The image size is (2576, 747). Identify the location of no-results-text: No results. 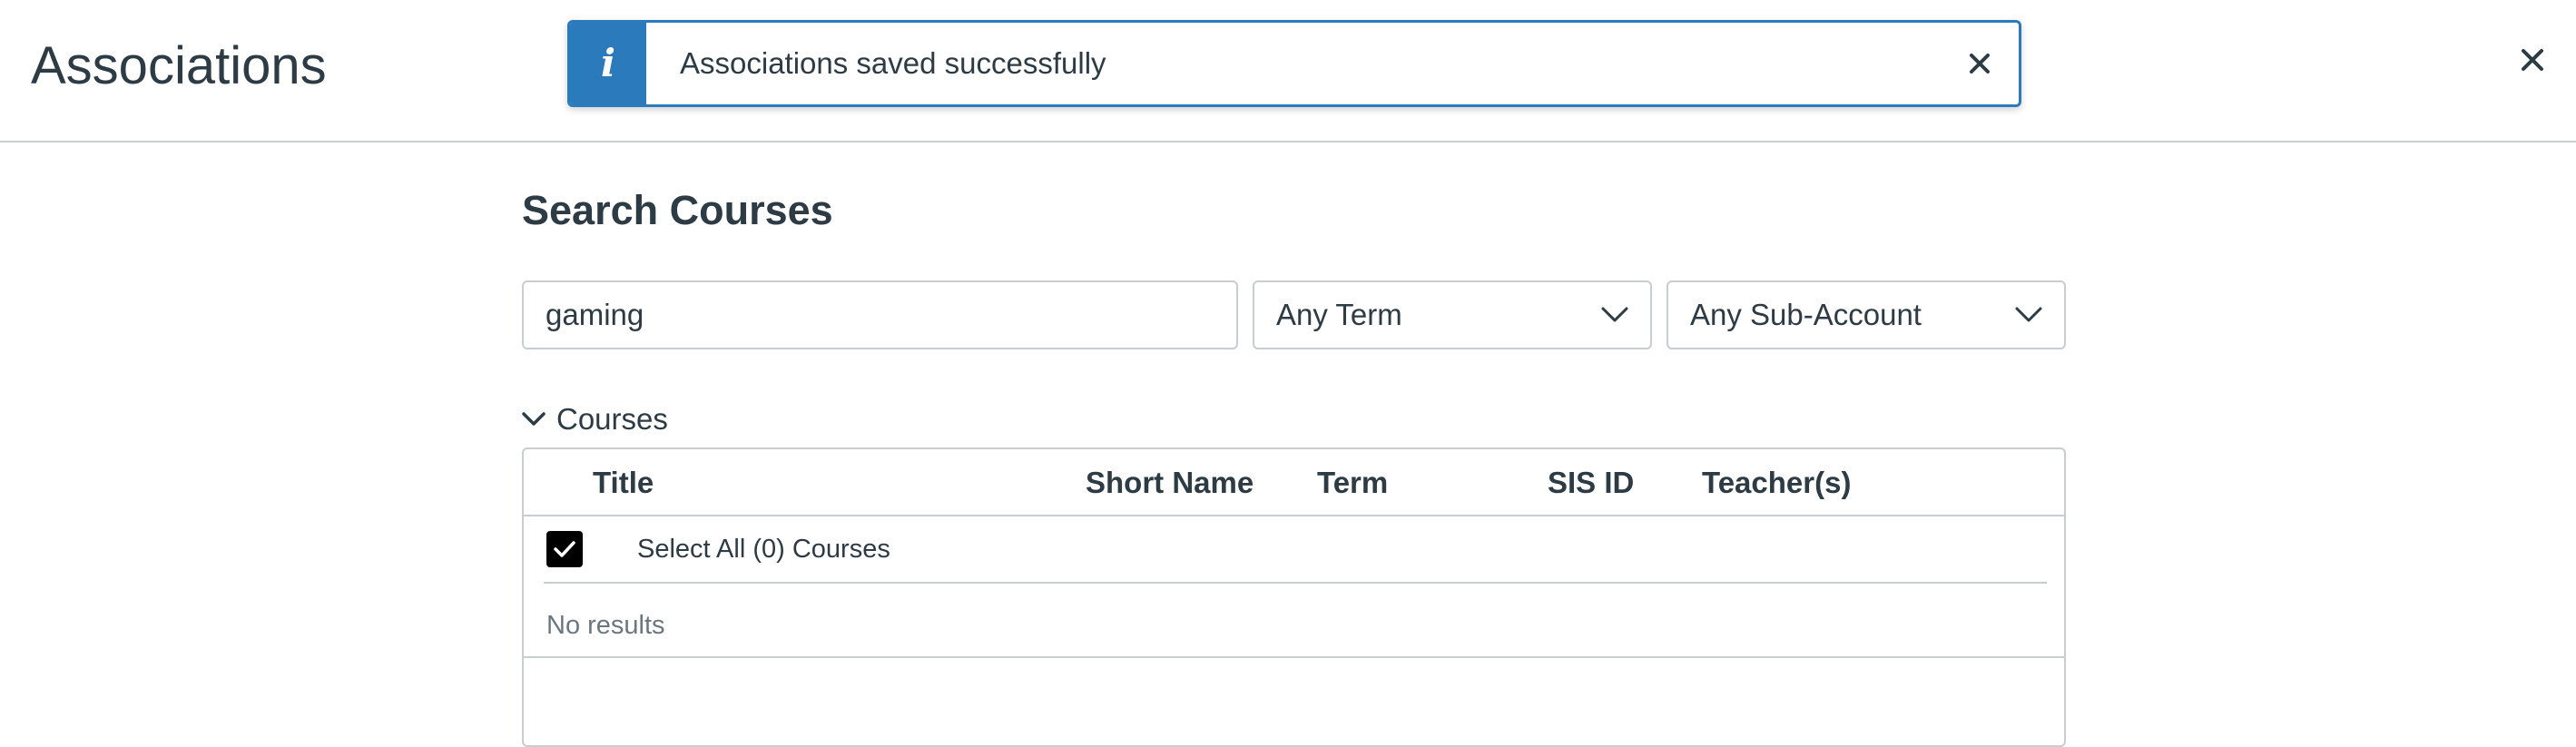
(605, 625).